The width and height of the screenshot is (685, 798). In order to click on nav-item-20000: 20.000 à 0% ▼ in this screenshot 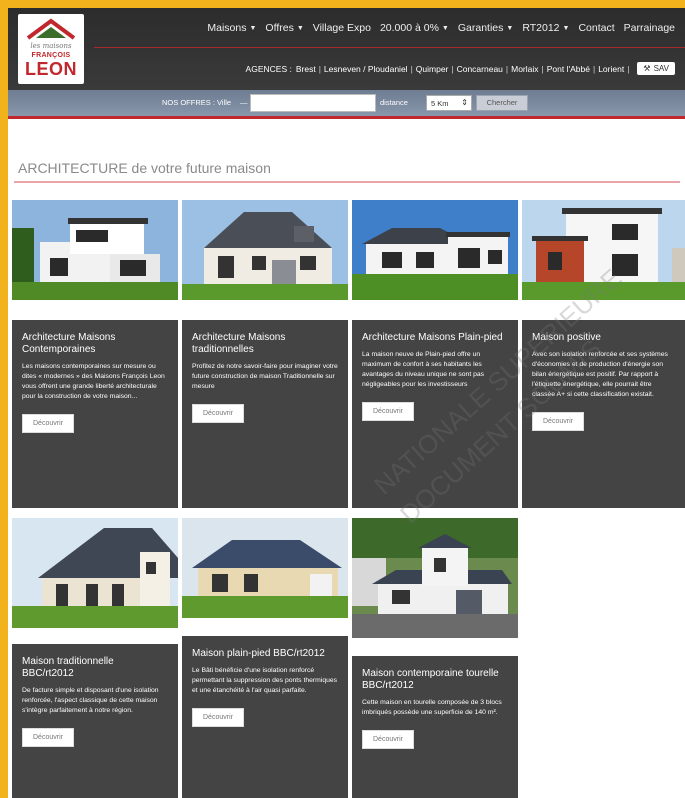, I will do `click(414, 28)`.